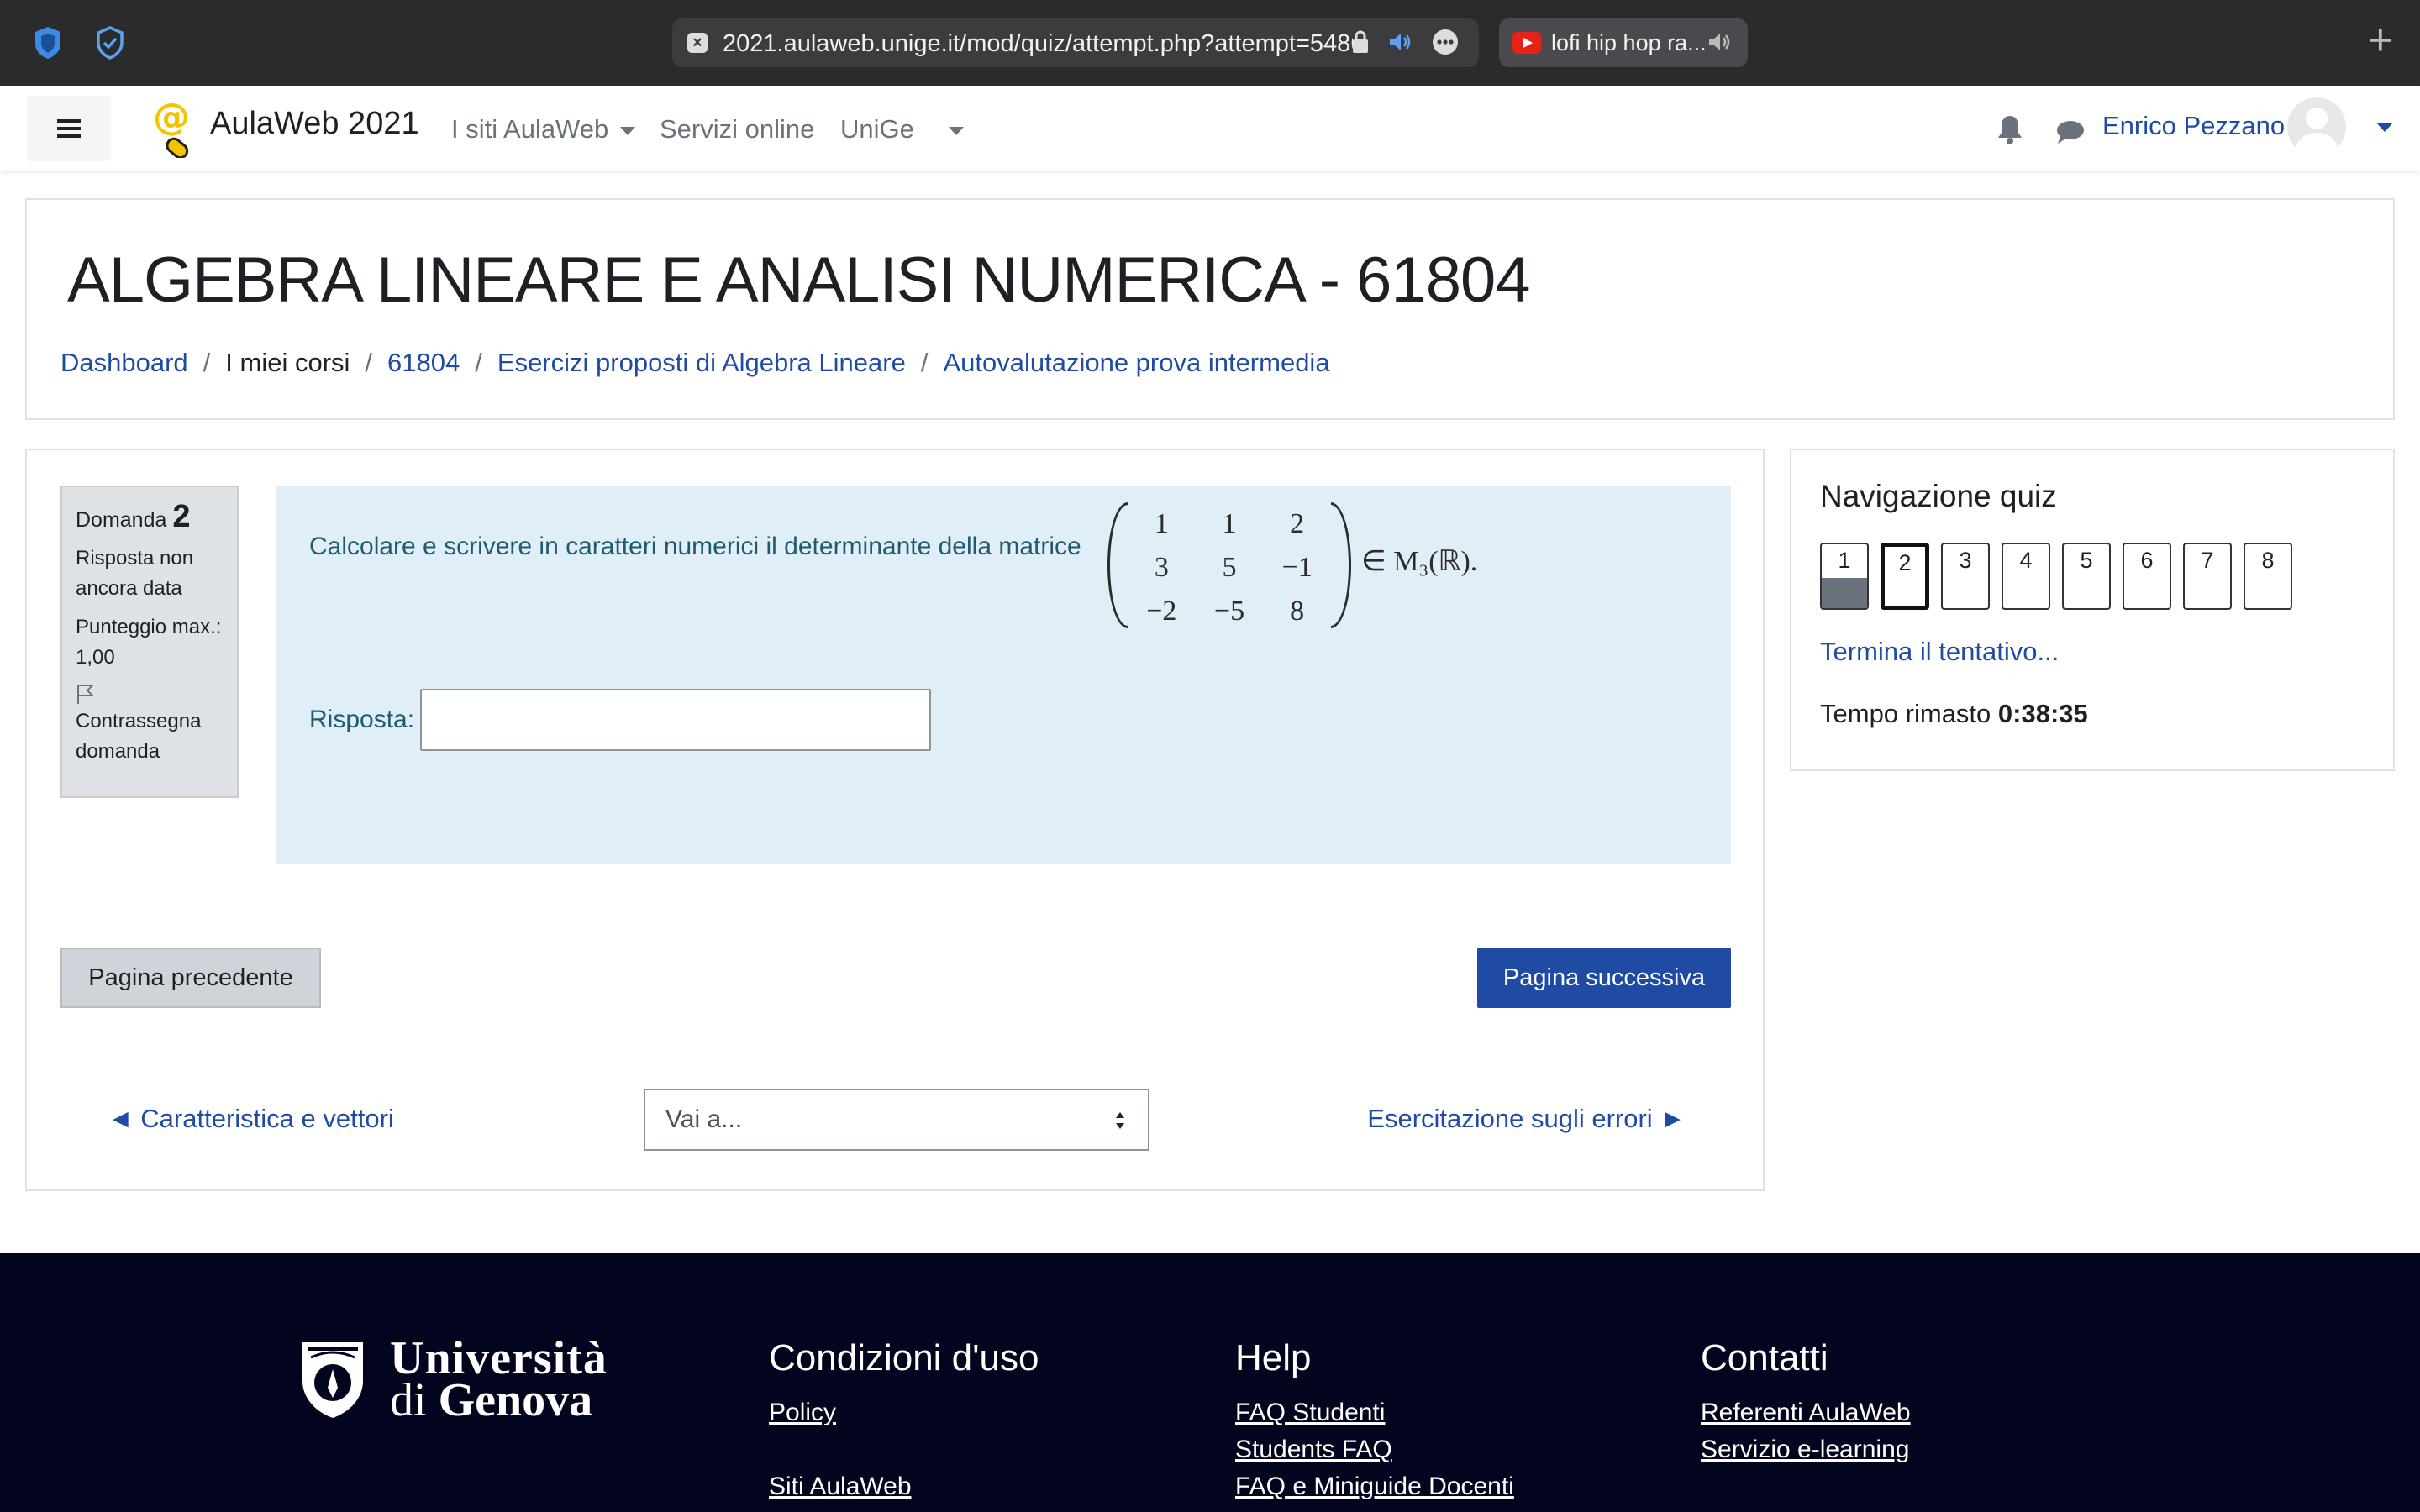 The image size is (2420, 1512). What do you see at coordinates (2070, 131) in the screenshot?
I see `messages-chat-icon` at bounding box center [2070, 131].